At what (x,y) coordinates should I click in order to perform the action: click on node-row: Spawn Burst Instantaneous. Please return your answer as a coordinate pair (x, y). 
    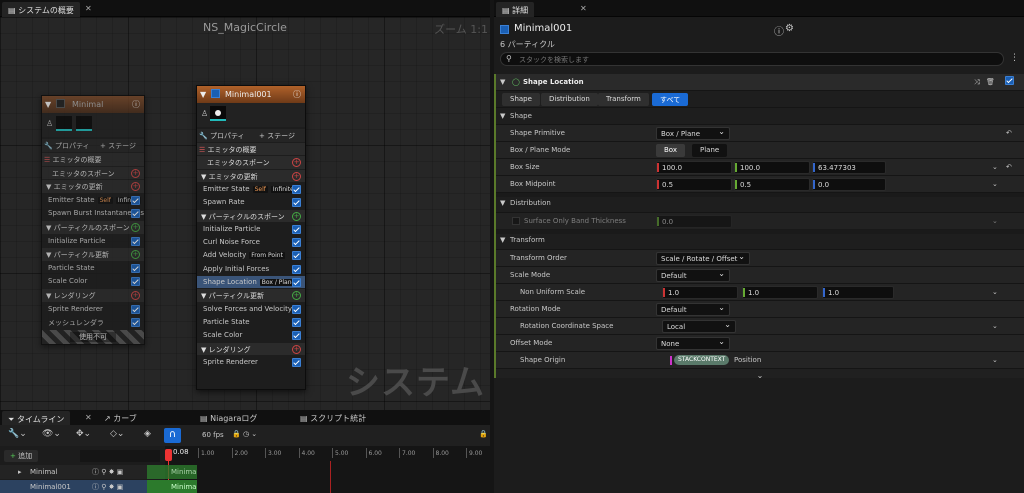
    Looking at the image, I should click on (93, 213).